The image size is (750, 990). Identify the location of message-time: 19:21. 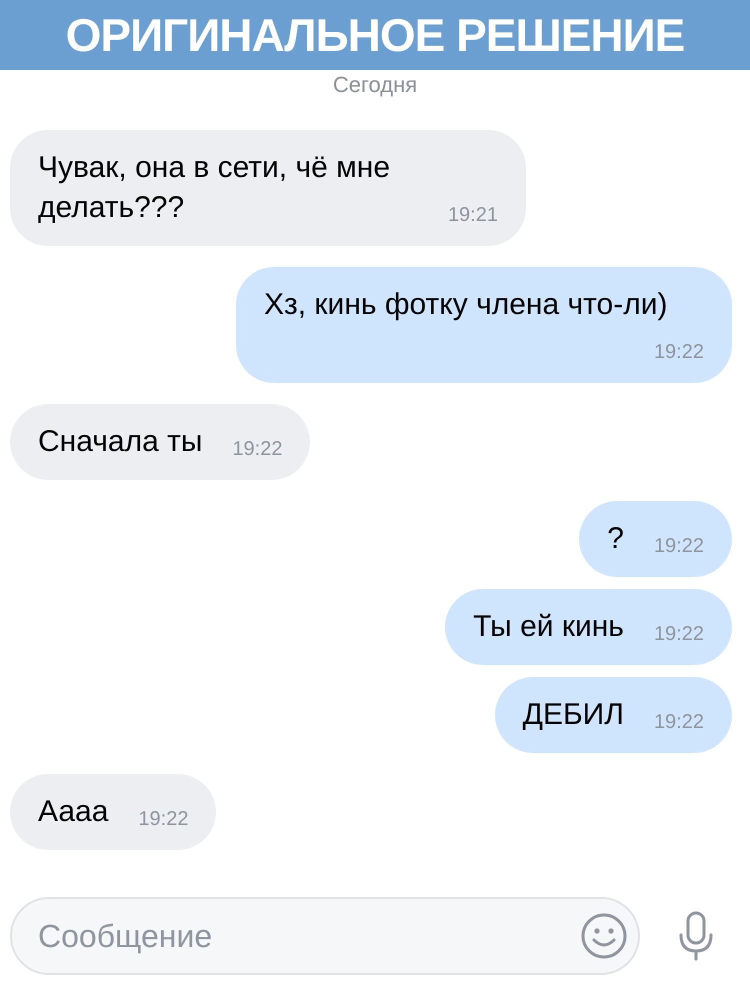
(473, 215).